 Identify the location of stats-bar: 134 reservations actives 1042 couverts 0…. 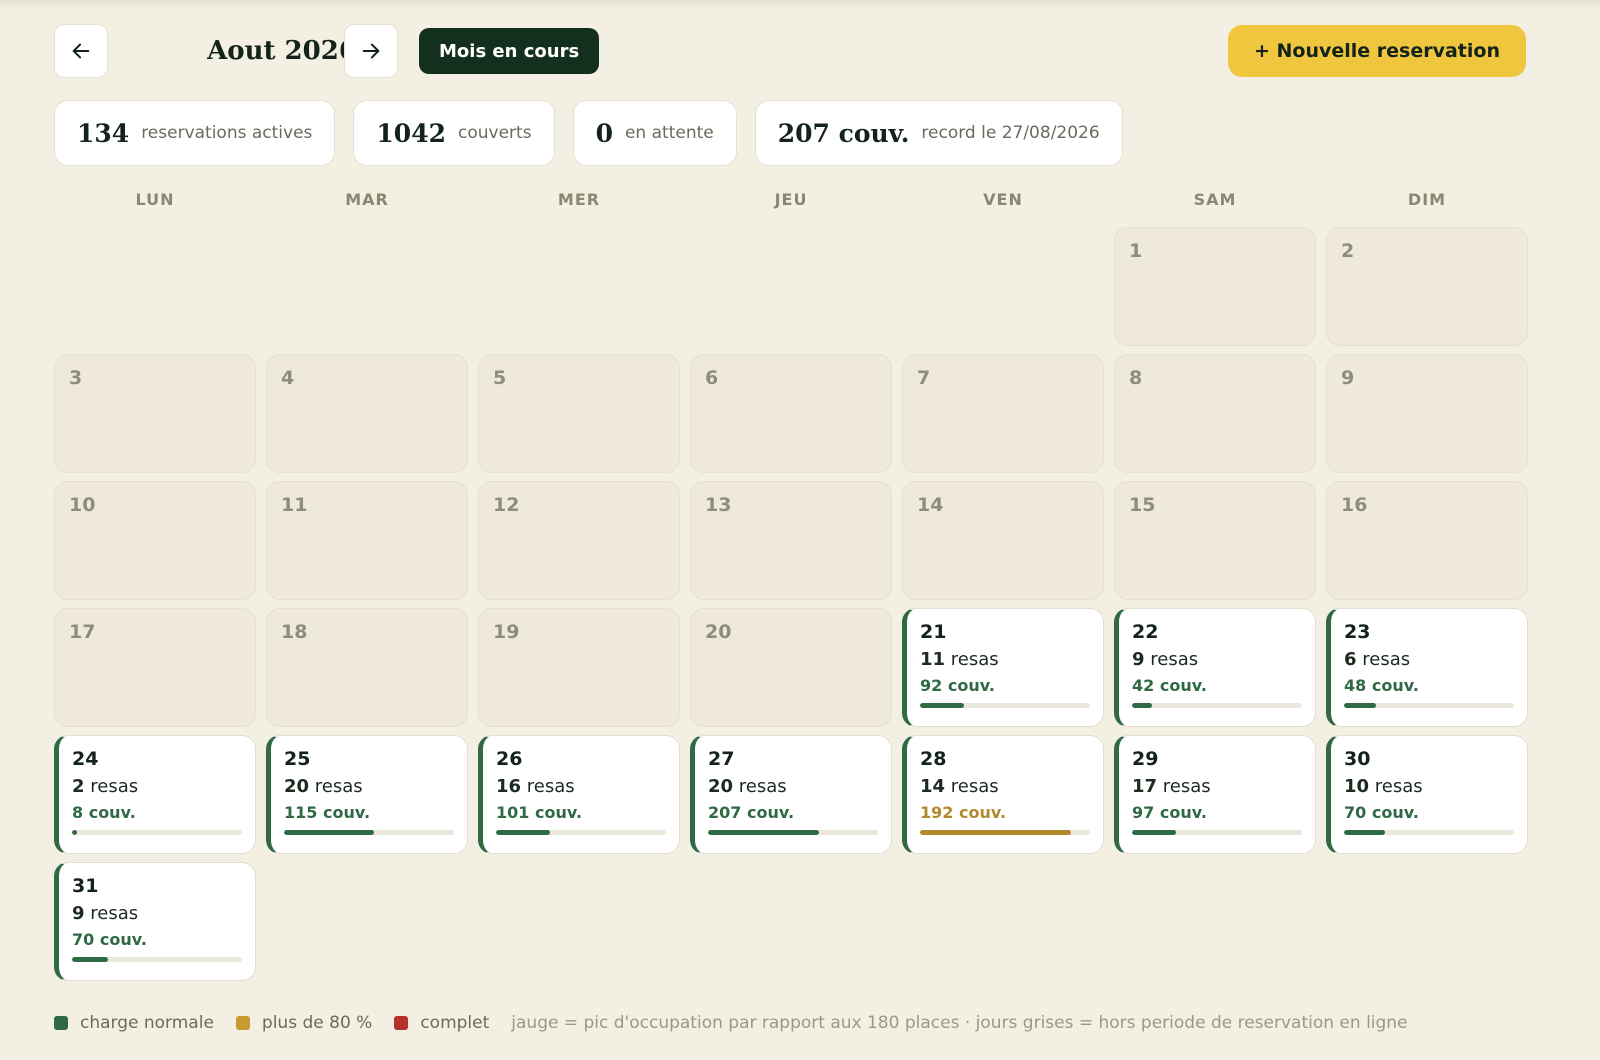
(588, 133).